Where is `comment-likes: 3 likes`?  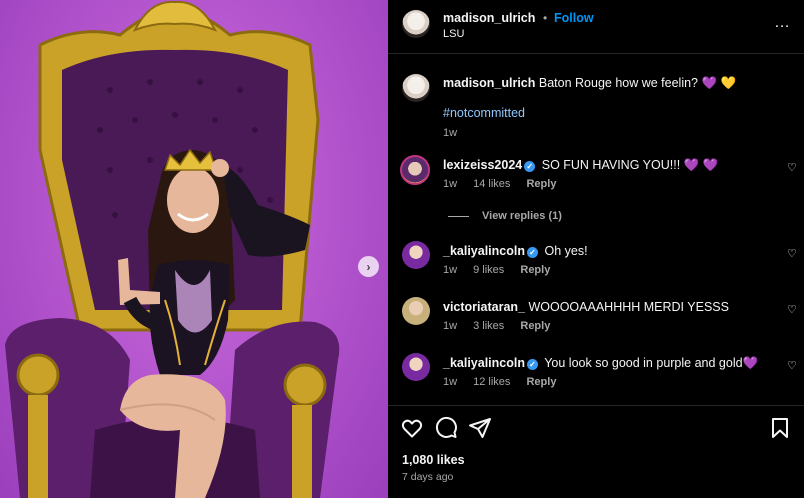
comment-likes: 3 likes is located at coordinates (488, 326).